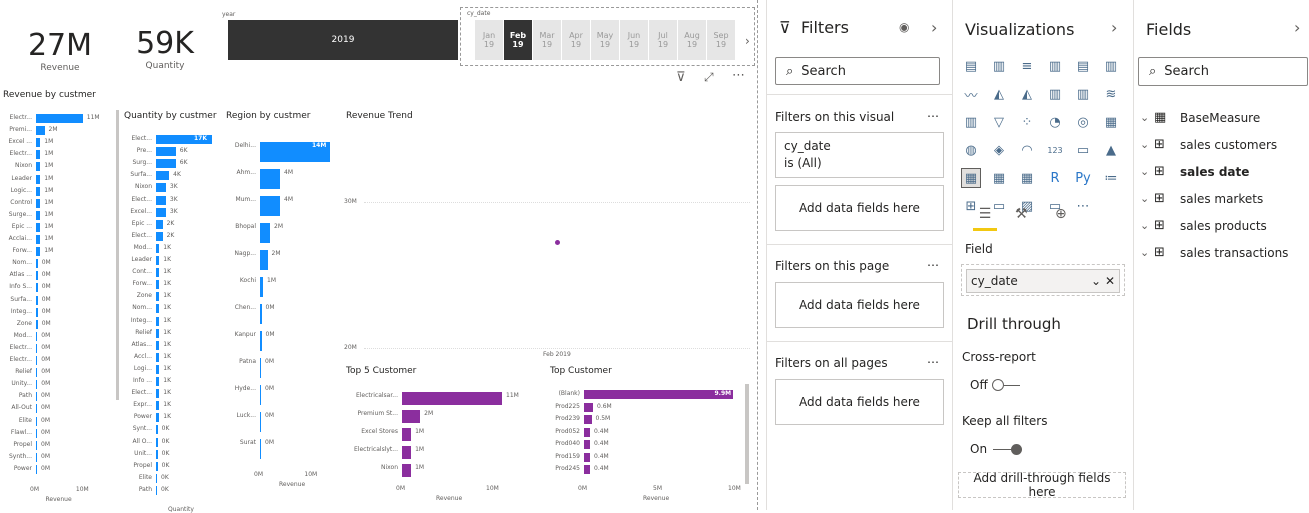 This screenshot has width=1309, height=513. What do you see at coordinates (1042, 485) in the screenshot?
I see `add-drill-through-dropzone: Add drill-through fields here` at bounding box center [1042, 485].